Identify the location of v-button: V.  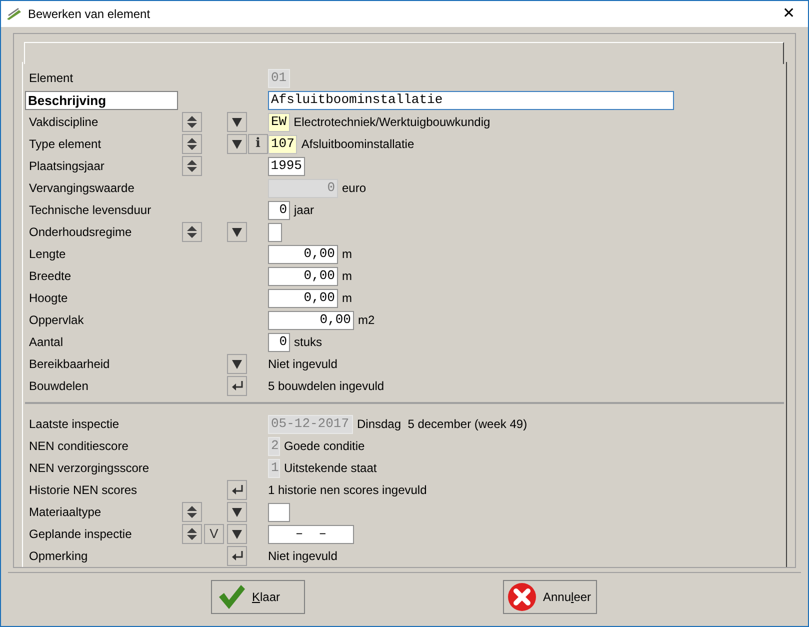
(214, 534).